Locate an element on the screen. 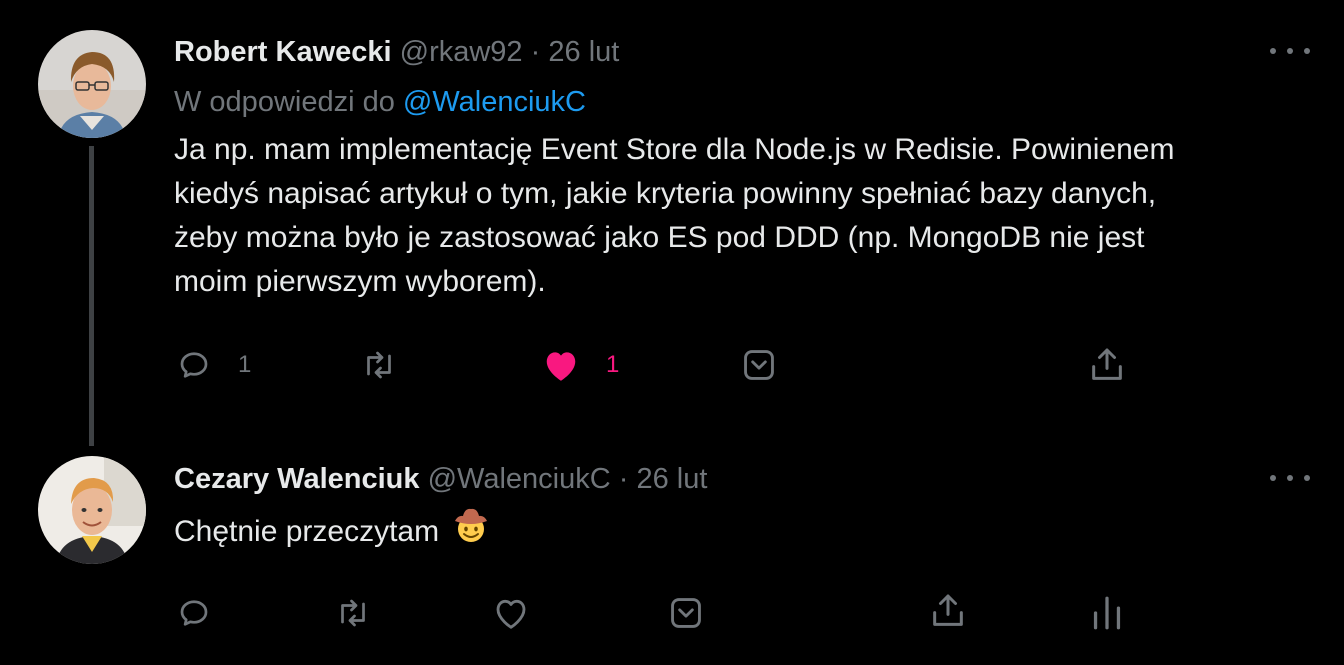 The image size is (1344, 665). like-icon-filled is located at coordinates (561, 365).